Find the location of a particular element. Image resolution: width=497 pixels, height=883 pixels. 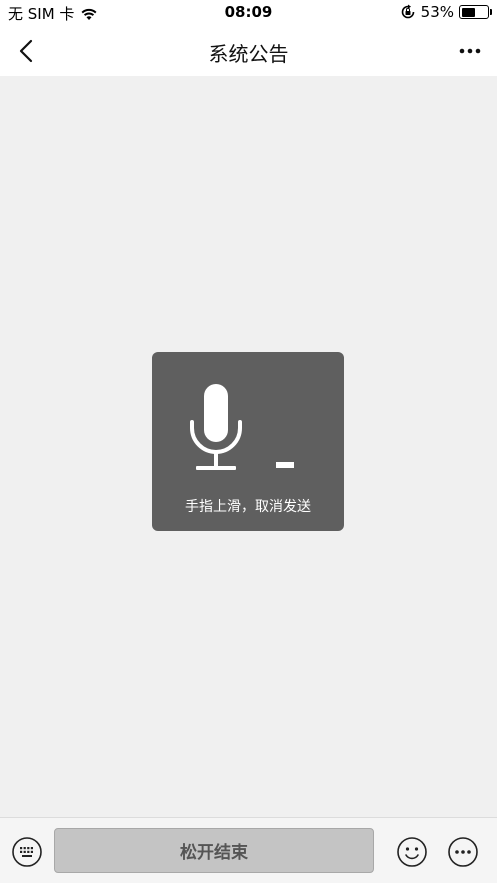

more-circle-icon is located at coordinates (463, 852).